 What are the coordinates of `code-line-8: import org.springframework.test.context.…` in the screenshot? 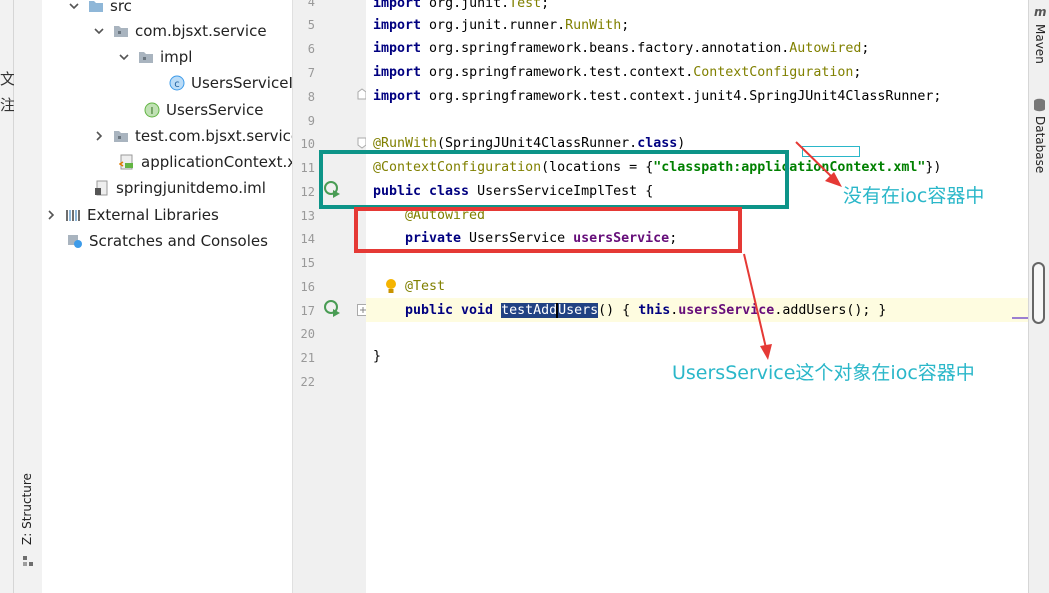 It's located at (657, 96).